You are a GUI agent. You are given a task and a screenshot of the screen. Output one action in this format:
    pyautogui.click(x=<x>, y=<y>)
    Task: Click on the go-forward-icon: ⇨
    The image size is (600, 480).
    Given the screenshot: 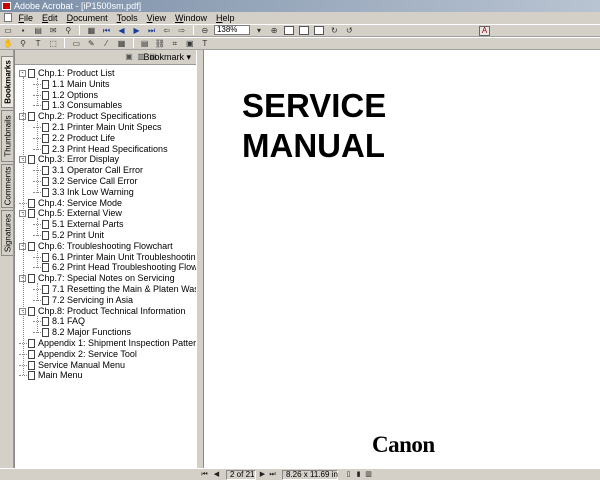 What is the action you would take?
    pyautogui.click(x=182, y=30)
    